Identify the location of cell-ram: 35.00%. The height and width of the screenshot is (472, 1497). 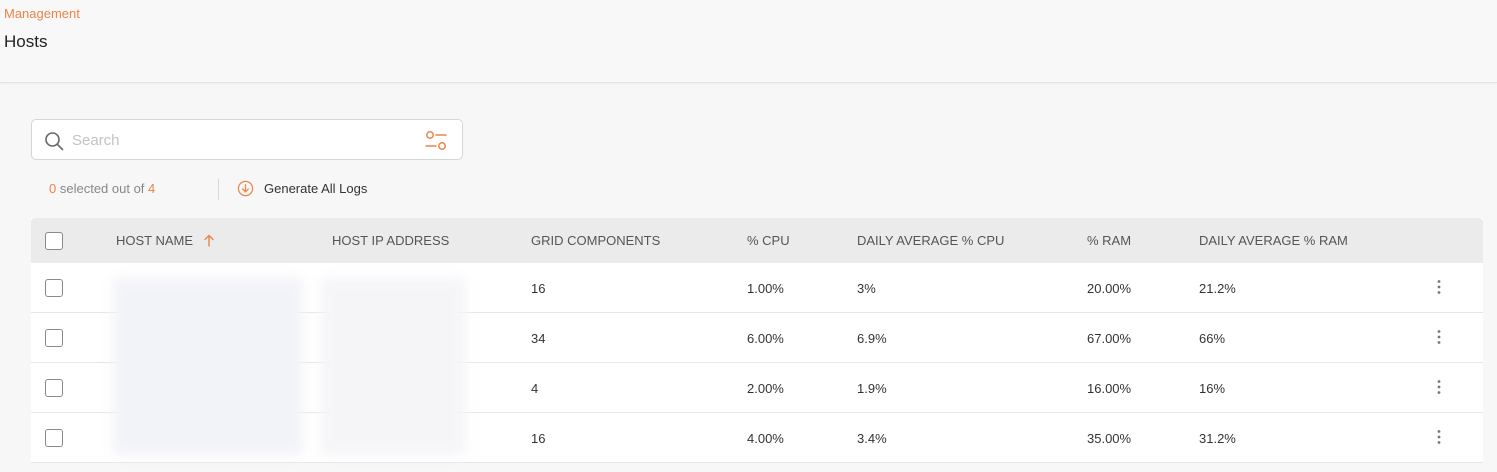
(1109, 438).